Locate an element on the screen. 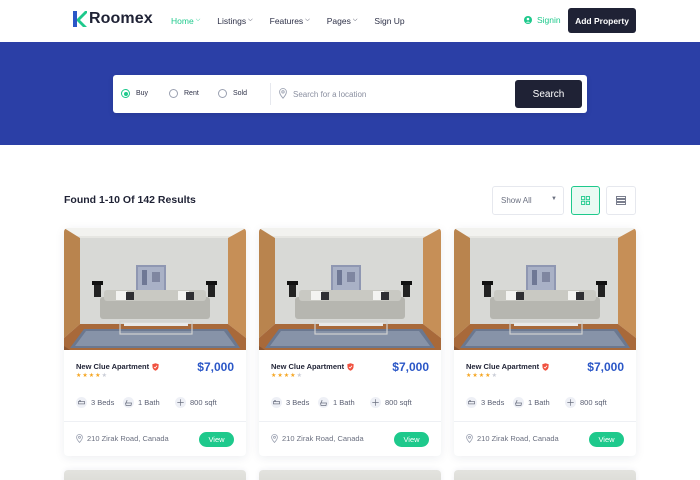  list-view-button is located at coordinates (621, 200).